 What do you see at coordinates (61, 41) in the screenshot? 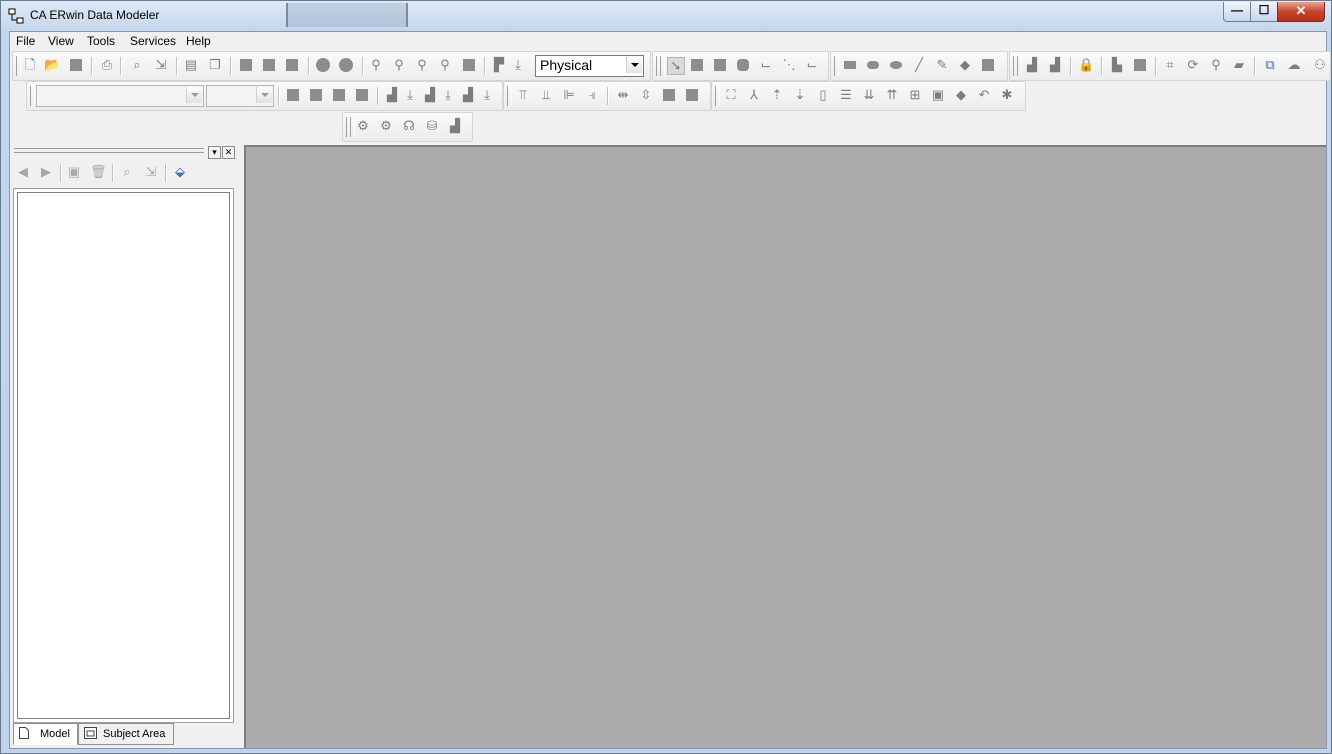
I see `menu-view: View` at bounding box center [61, 41].